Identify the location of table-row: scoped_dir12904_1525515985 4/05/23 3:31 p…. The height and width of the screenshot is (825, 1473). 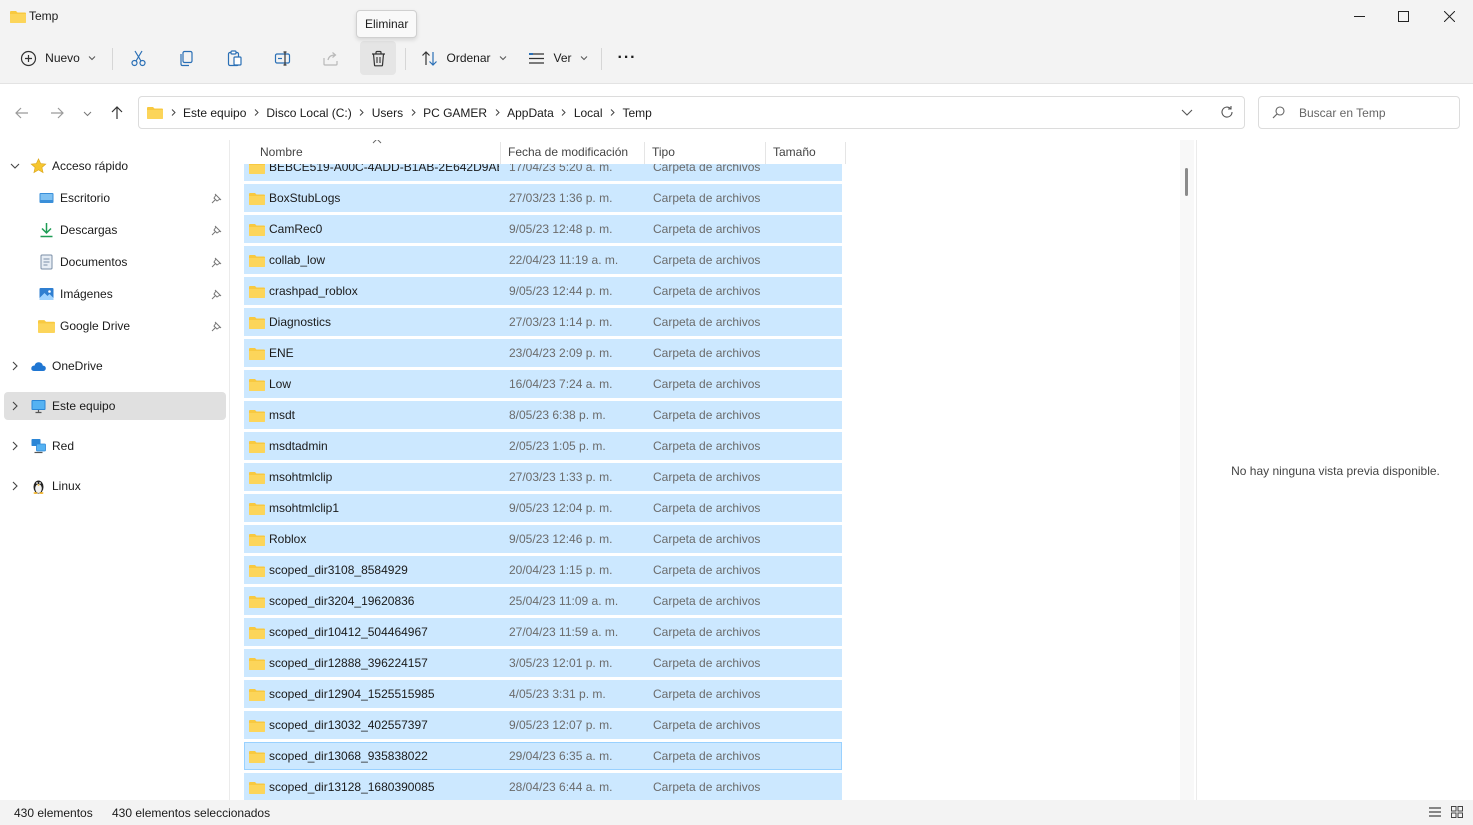
(543, 694).